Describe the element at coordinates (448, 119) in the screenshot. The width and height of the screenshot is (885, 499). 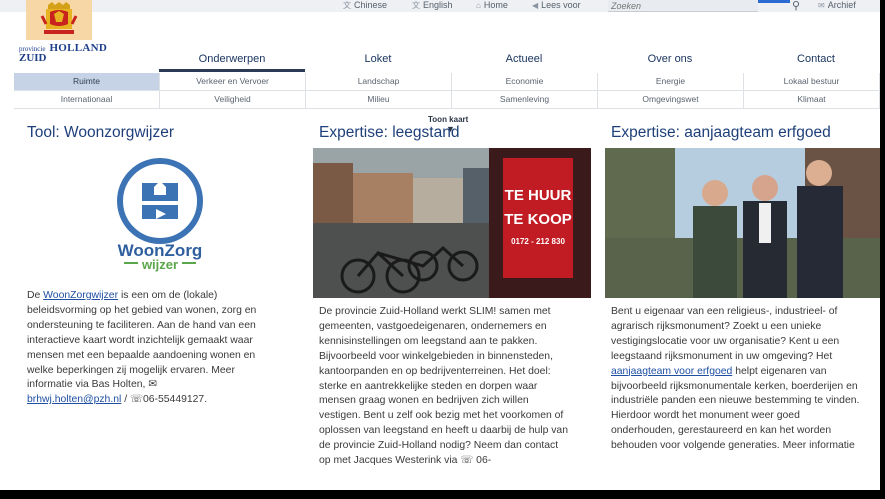
I see `toon-kaart-toggle: Toon kaart` at that location.